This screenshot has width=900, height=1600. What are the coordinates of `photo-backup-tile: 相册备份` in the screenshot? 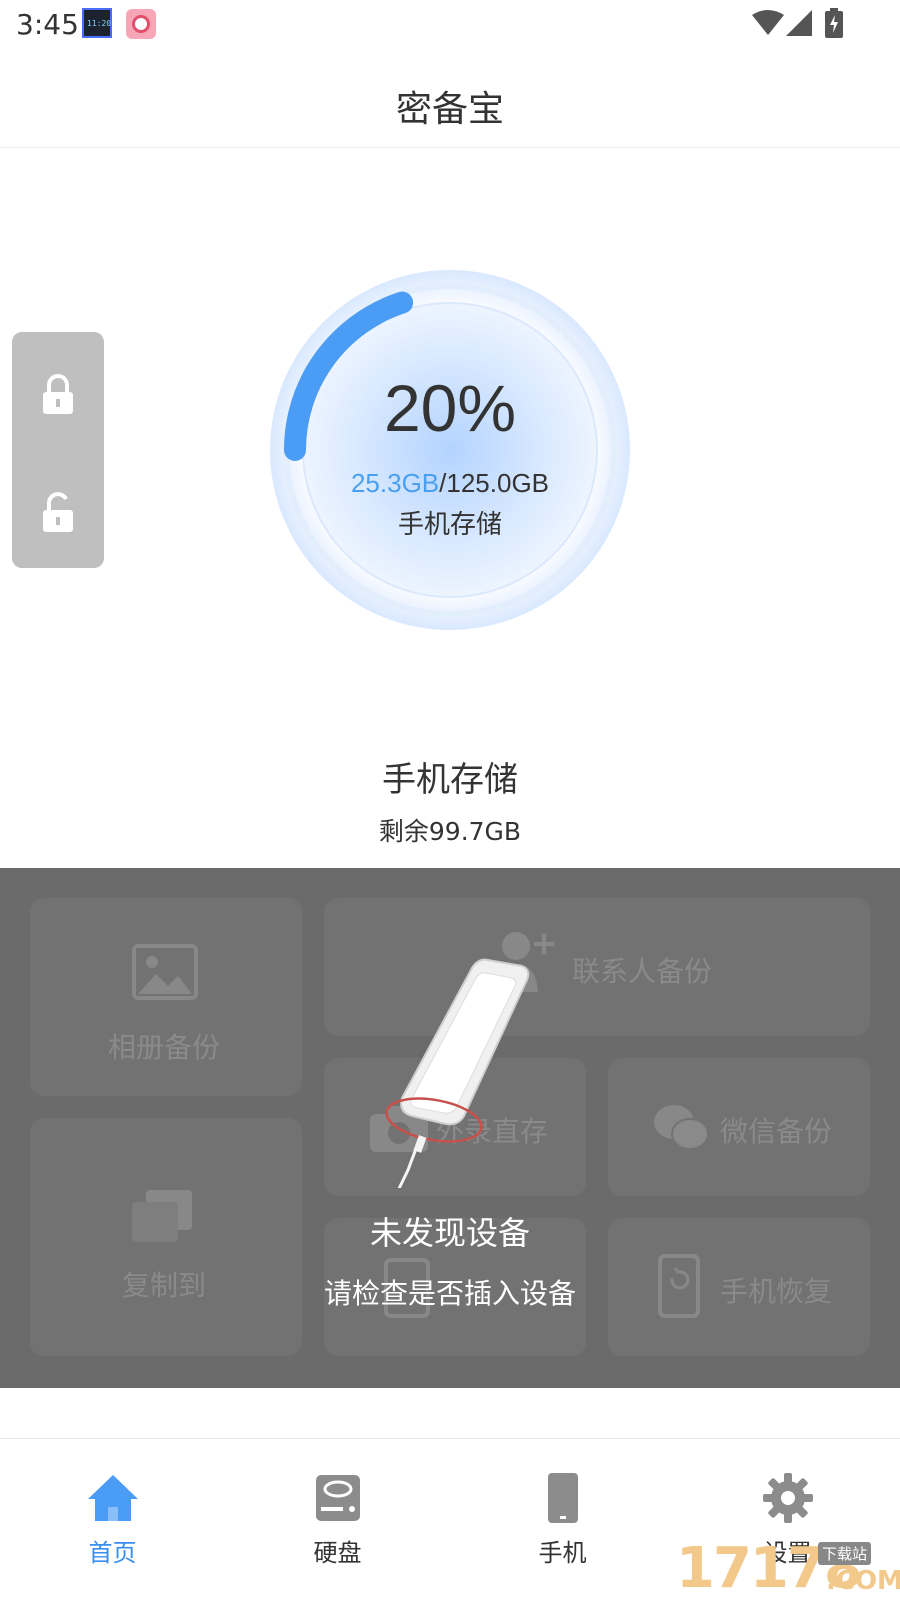 It's located at (166, 997).